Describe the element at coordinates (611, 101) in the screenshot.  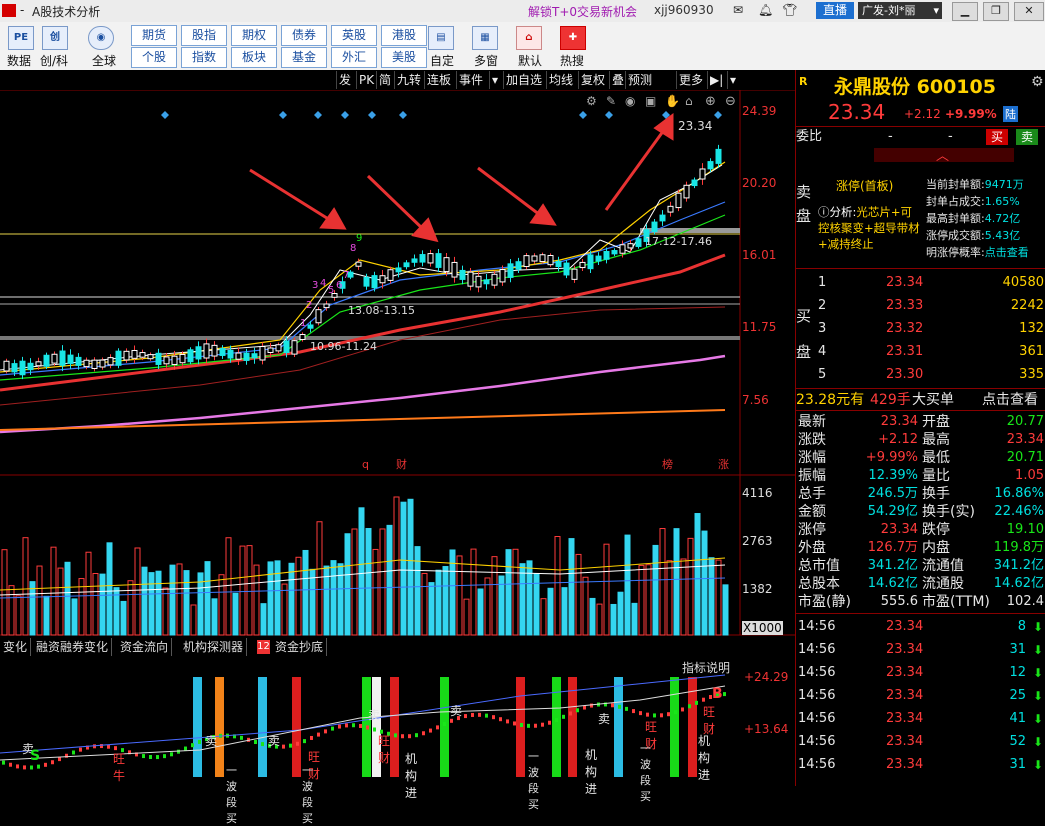
I see `draw-pen-icon: ✎` at that location.